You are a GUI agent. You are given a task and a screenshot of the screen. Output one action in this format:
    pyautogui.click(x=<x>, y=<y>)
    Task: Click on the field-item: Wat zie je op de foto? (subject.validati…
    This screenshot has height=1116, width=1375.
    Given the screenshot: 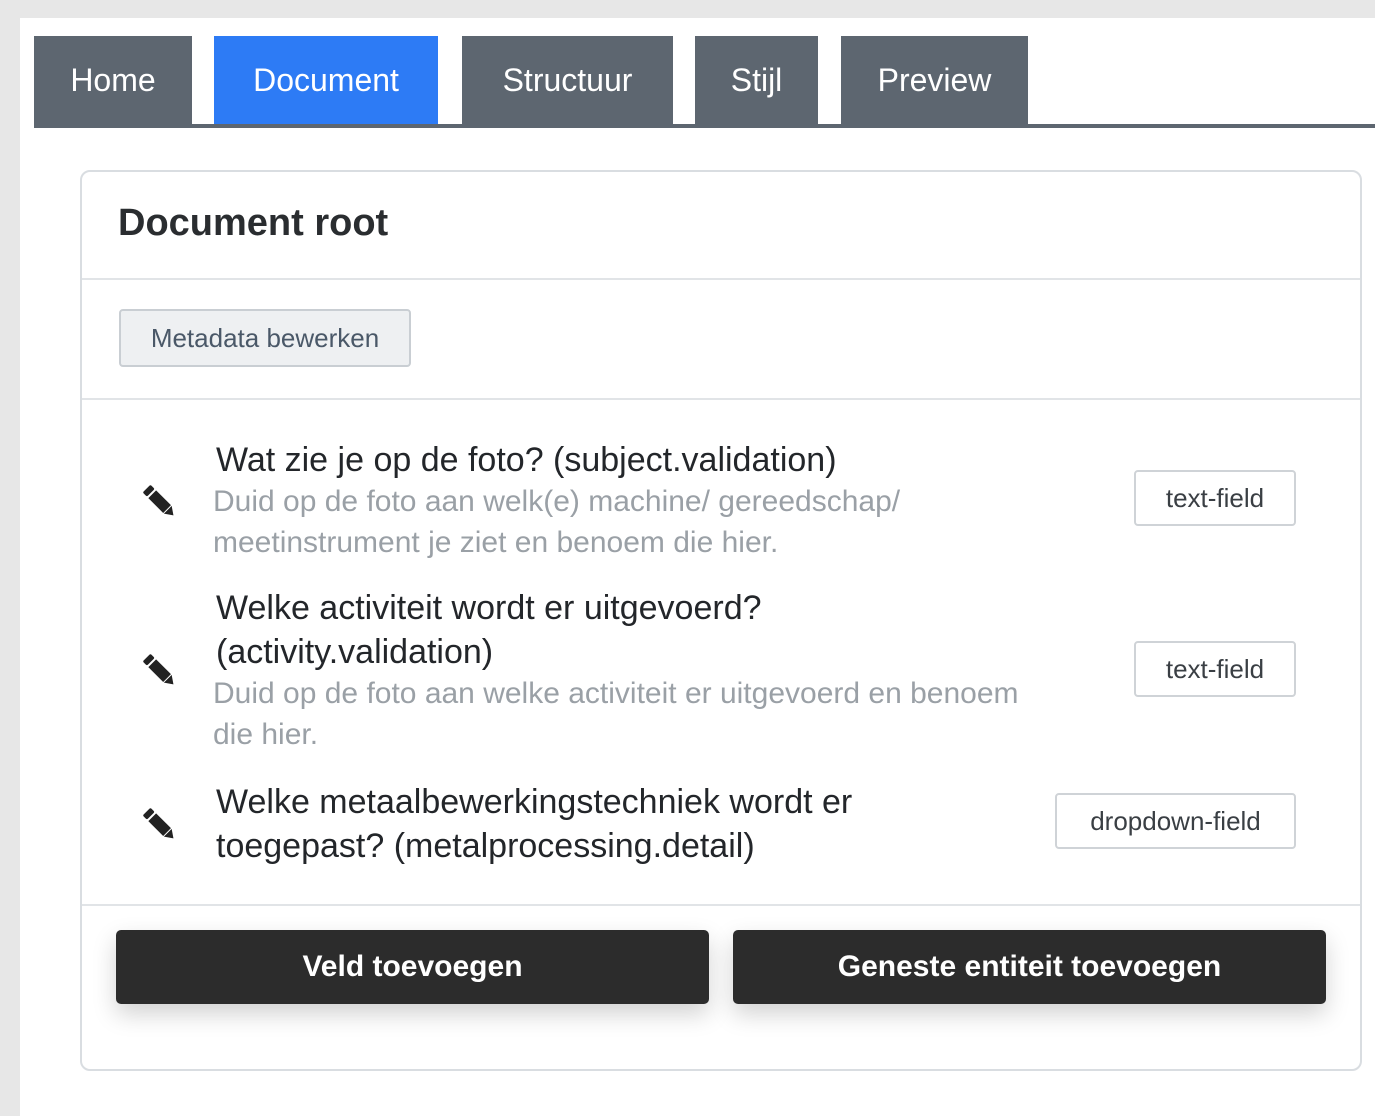 What is the action you would take?
    pyautogui.click(x=721, y=480)
    